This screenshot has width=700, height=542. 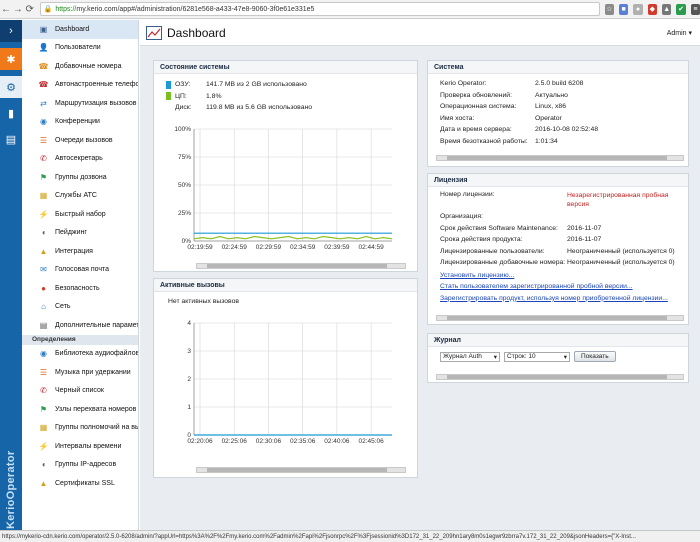 What do you see at coordinates (11, 113) in the screenshot?
I see `bar-chart-icon: ▮` at bounding box center [11, 113].